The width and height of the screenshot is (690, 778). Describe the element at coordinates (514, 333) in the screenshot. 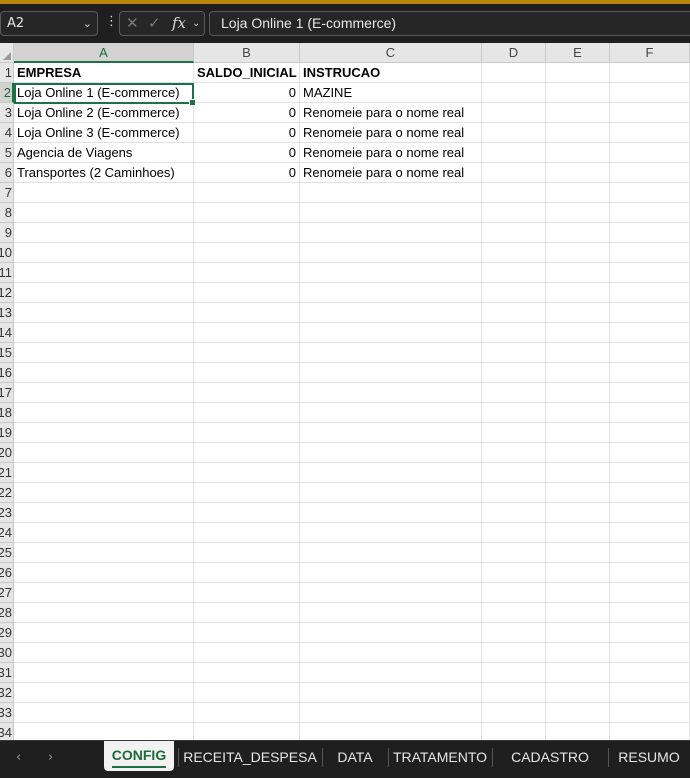

I see `cell-d14` at that location.